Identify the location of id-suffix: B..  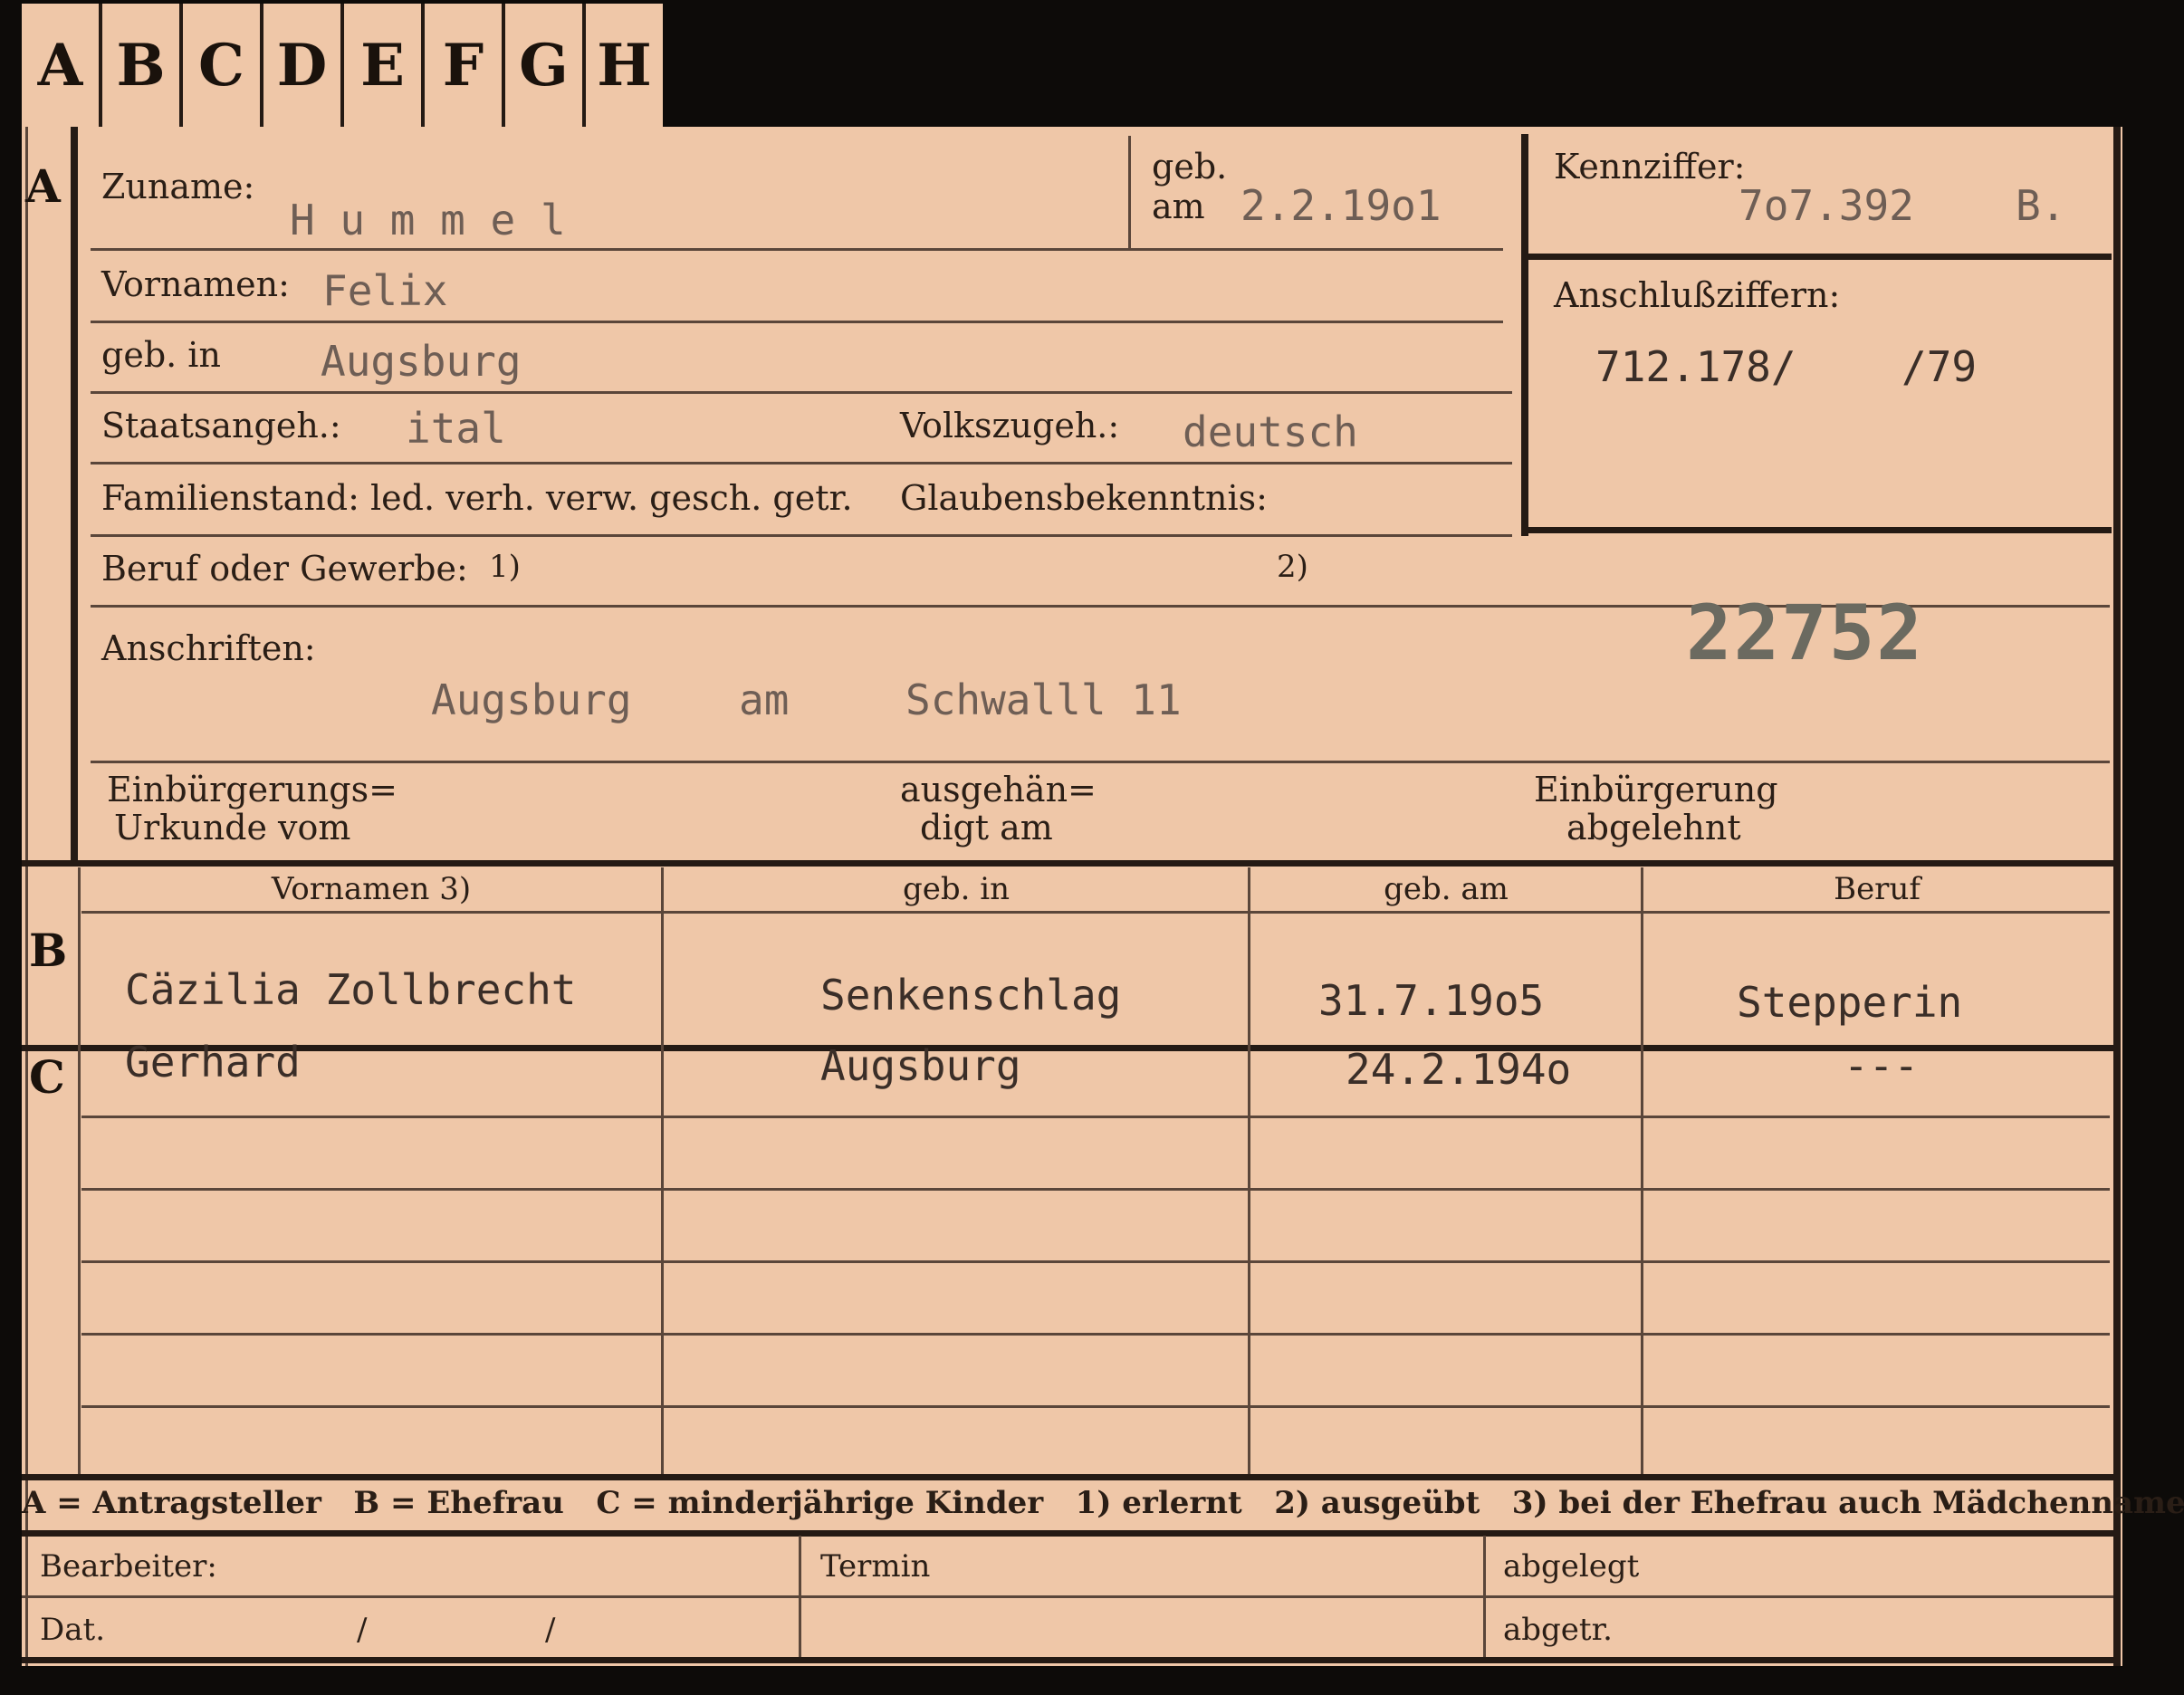
(2041, 205).